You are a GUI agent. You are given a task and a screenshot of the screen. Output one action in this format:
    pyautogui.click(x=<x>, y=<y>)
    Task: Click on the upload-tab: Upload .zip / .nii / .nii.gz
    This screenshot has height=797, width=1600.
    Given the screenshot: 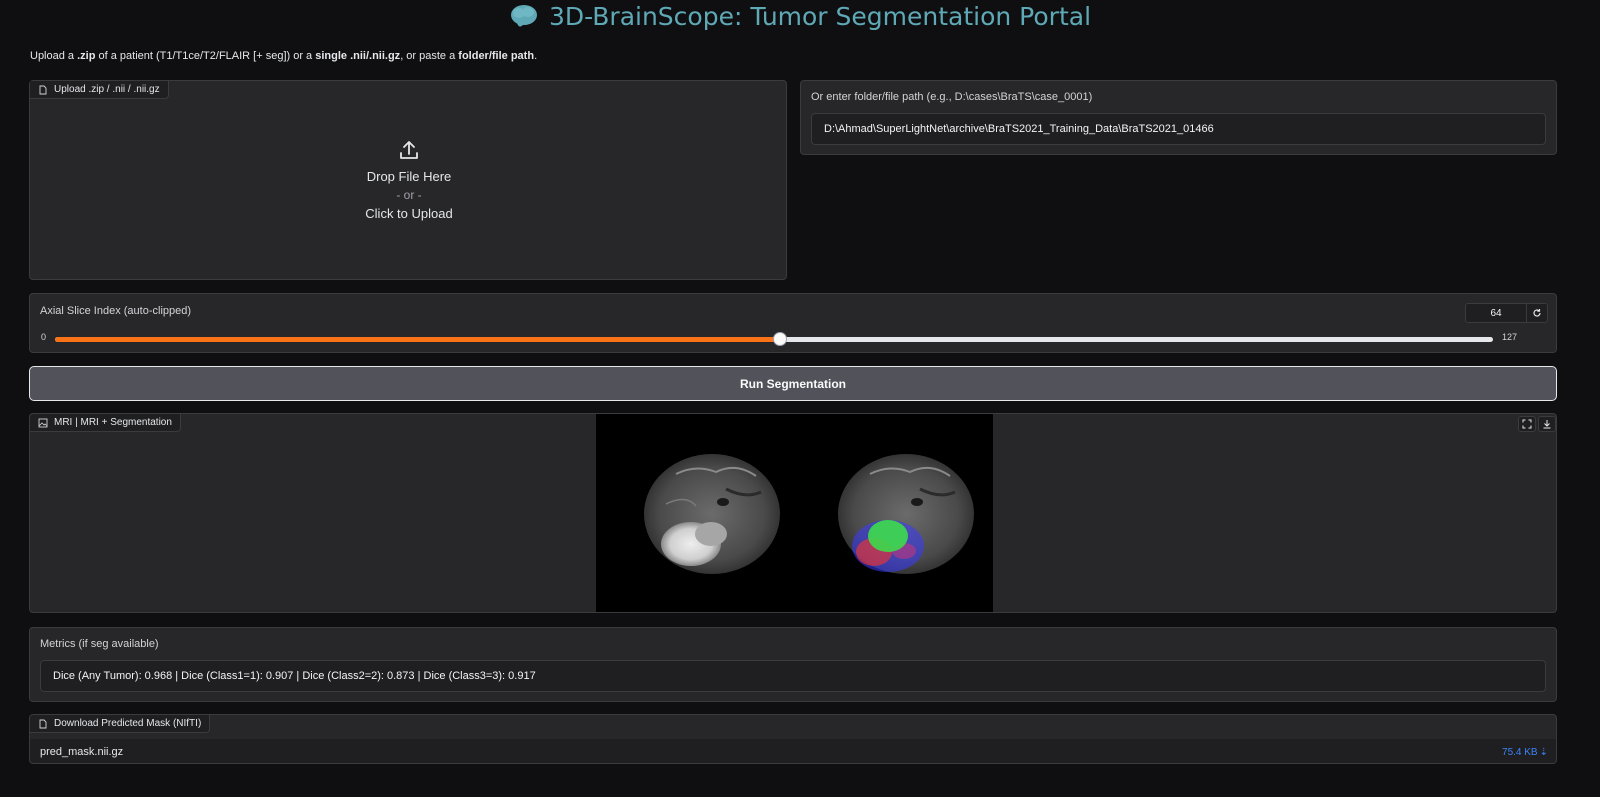 What is the action you would take?
    pyautogui.click(x=99, y=90)
    